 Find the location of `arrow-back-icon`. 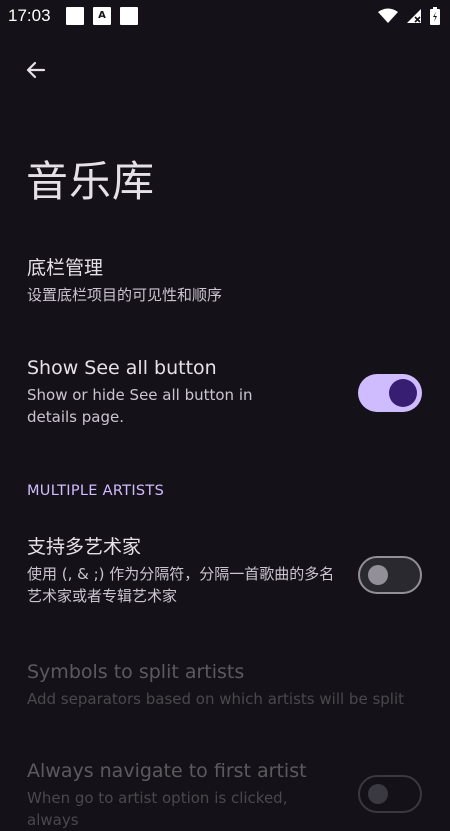

arrow-back-icon is located at coordinates (36, 70).